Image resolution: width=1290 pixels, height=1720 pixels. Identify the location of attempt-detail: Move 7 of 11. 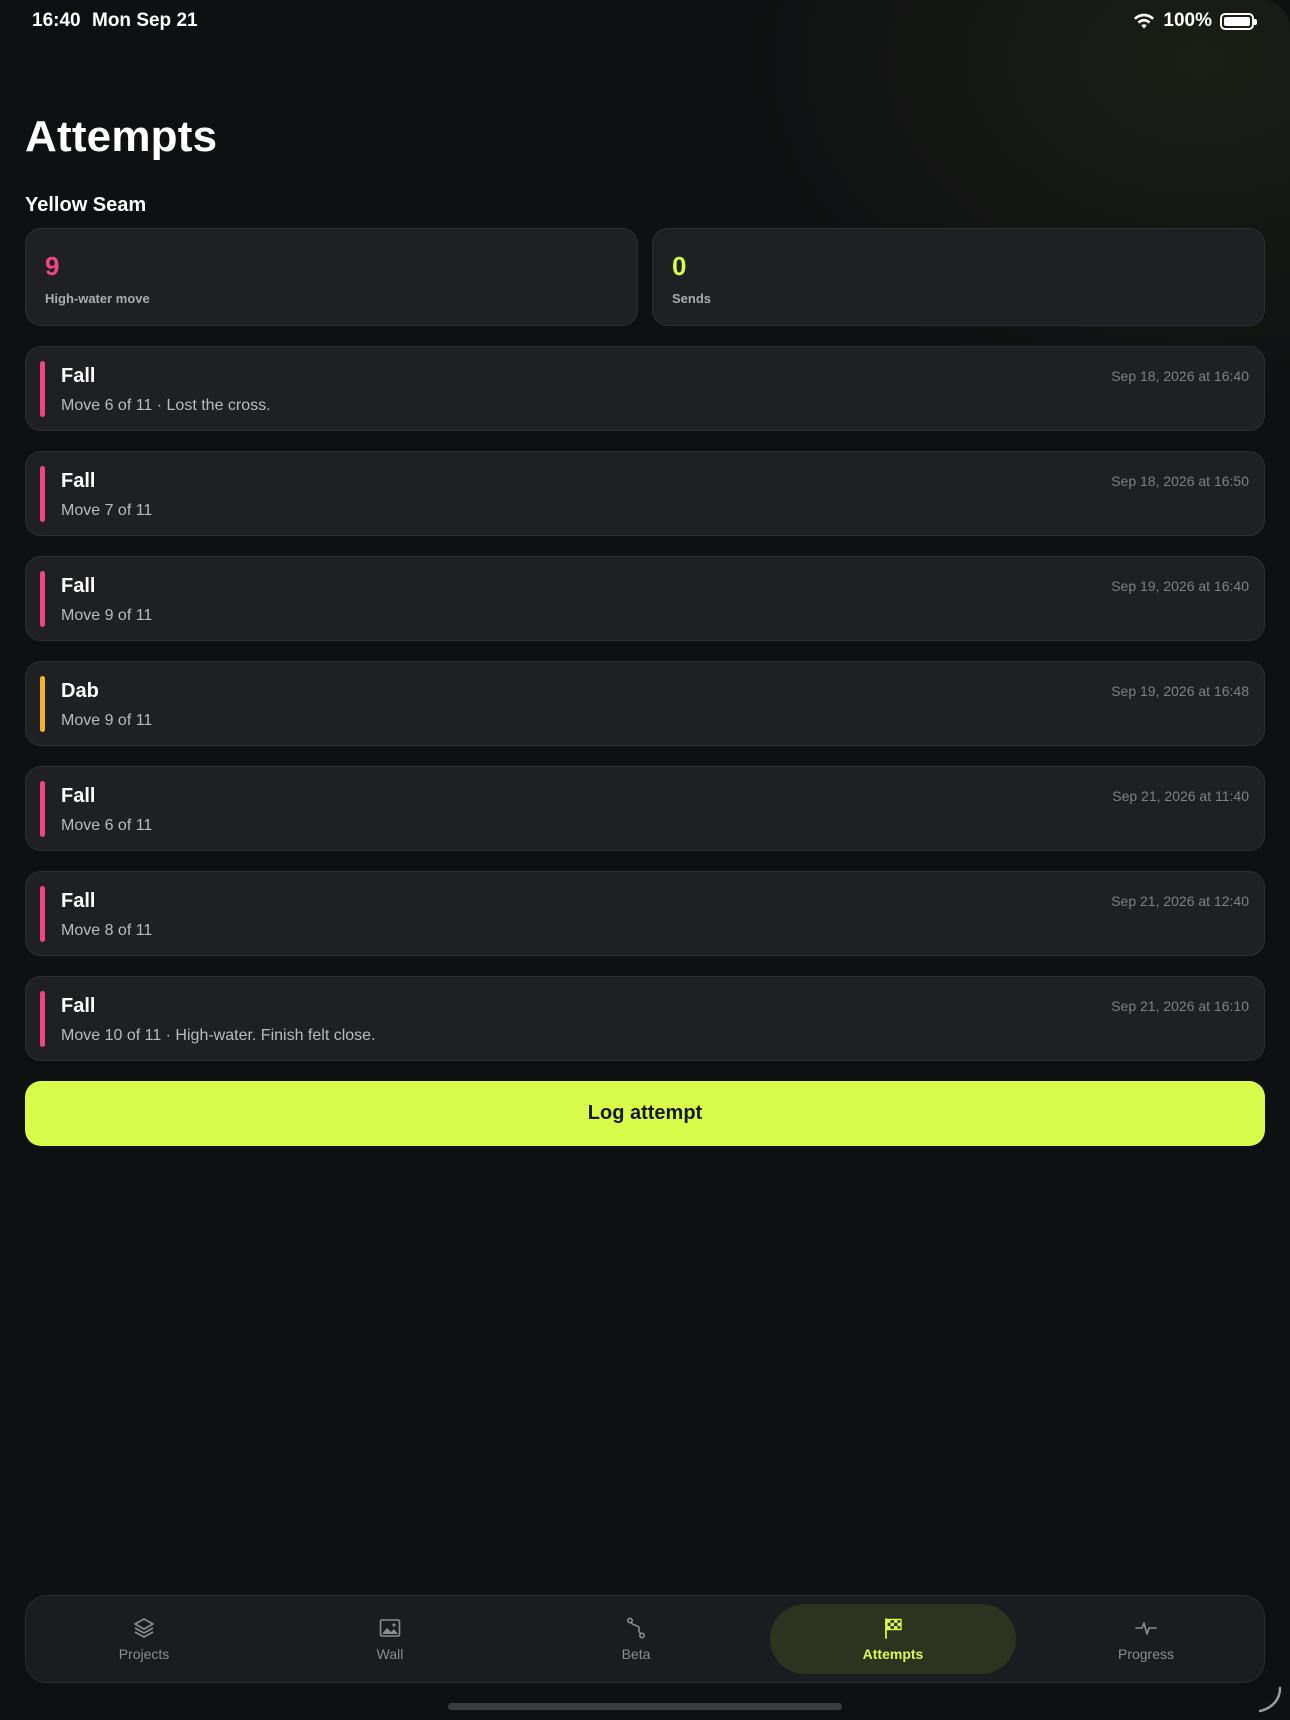
(107, 510).